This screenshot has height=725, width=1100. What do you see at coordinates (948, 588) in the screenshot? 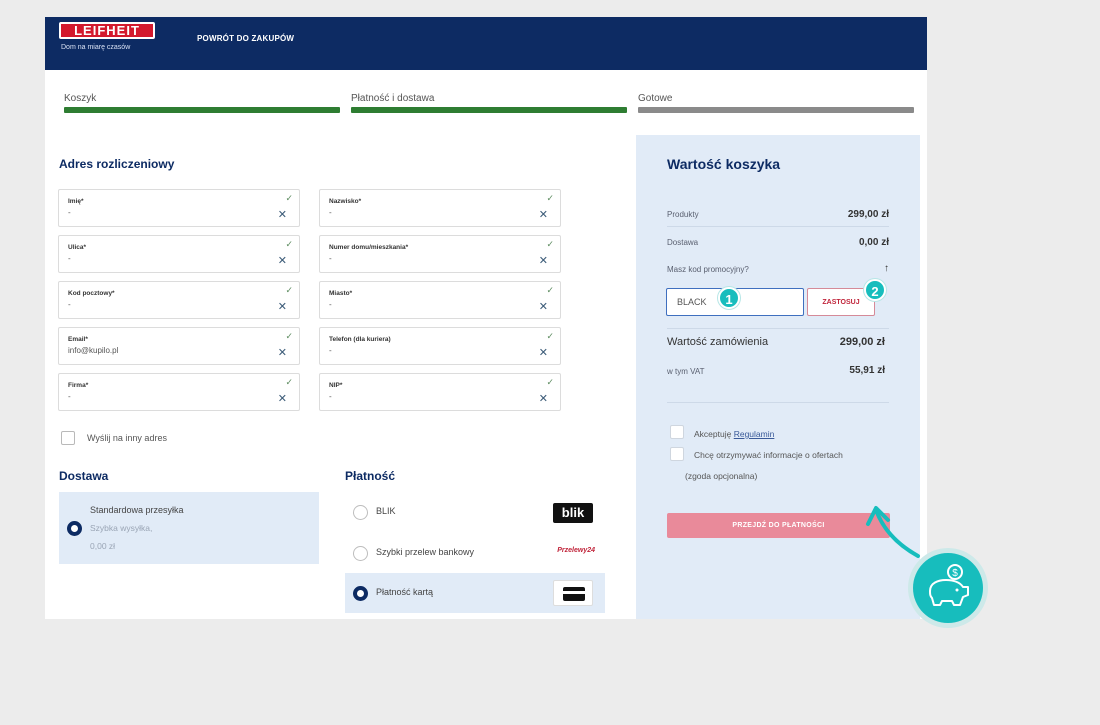
I see `piggy-bank-coin-icon: $` at bounding box center [948, 588].